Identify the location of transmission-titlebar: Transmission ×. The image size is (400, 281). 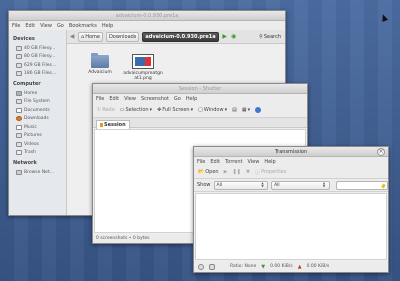
(291, 152).